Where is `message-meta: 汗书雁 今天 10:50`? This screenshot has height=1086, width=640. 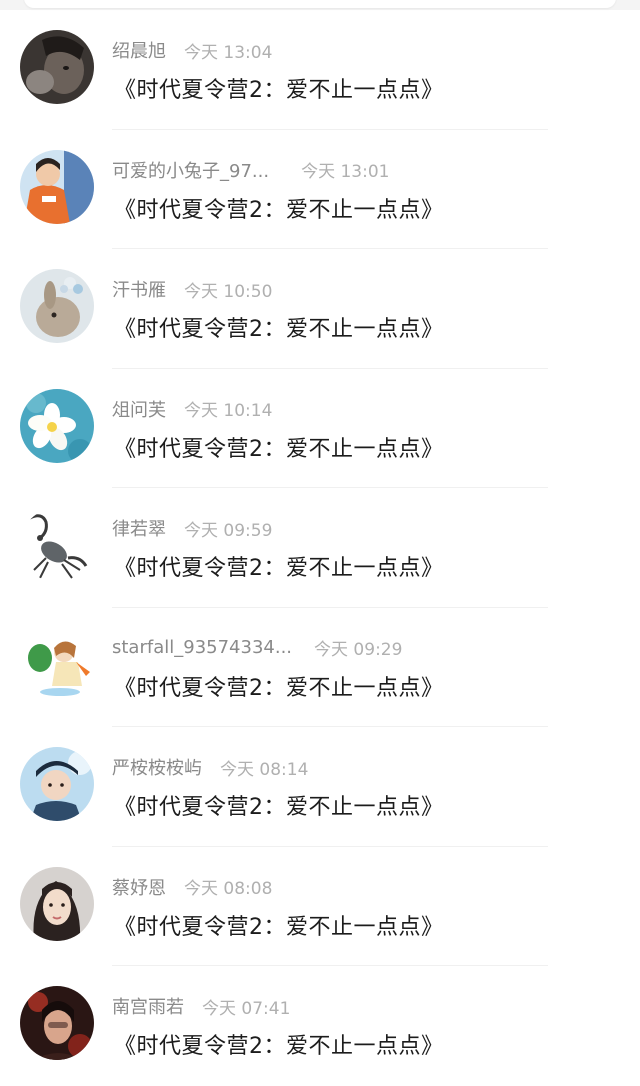
message-meta: 汗书雁 今天 10:50 is located at coordinates (192, 289).